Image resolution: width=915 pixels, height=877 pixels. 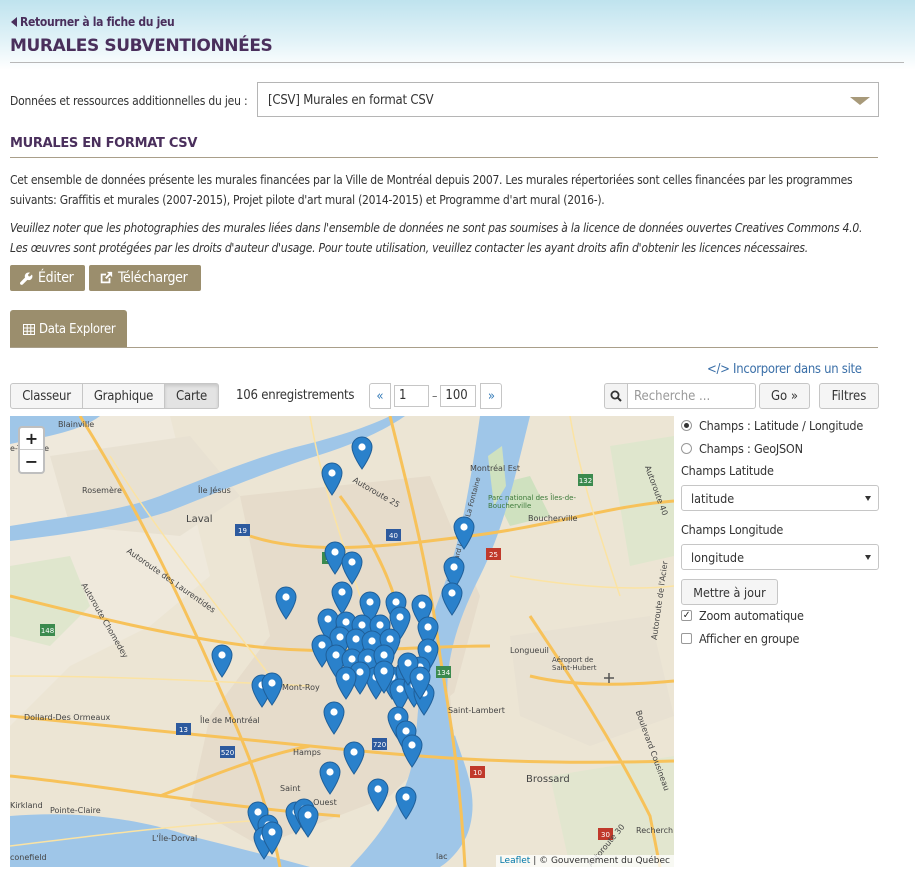 What do you see at coordinates (77, 329) in the screenshot?
I see `tab-data-explorer-label: Data Explorer` at bounding box center [77, 329].